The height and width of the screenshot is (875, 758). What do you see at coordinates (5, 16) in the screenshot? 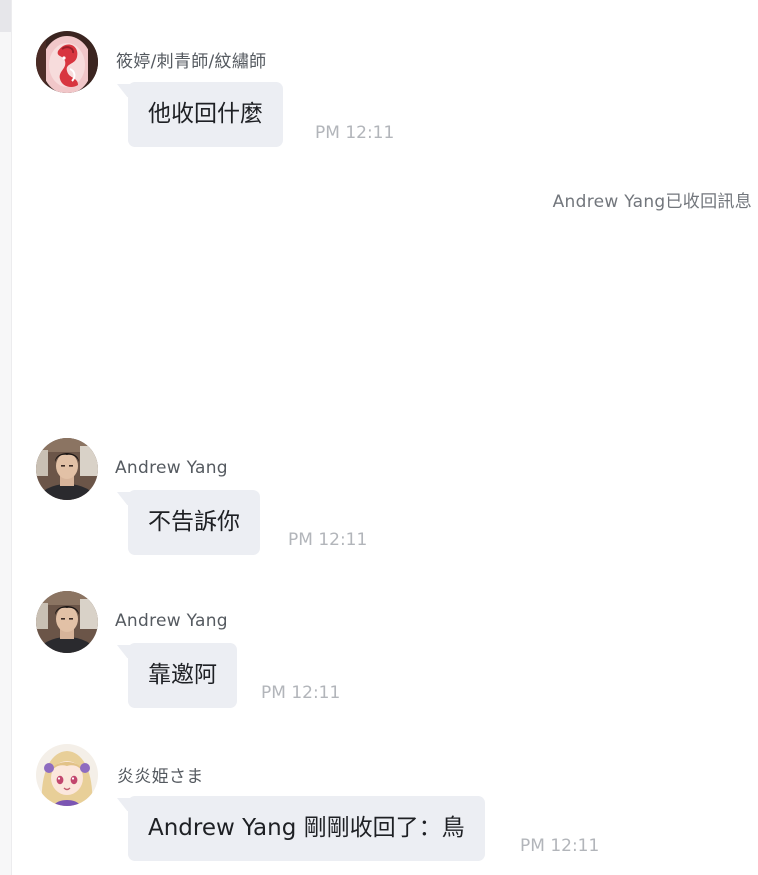
I see `left-panel-tab` at bounding box center [5, 16].